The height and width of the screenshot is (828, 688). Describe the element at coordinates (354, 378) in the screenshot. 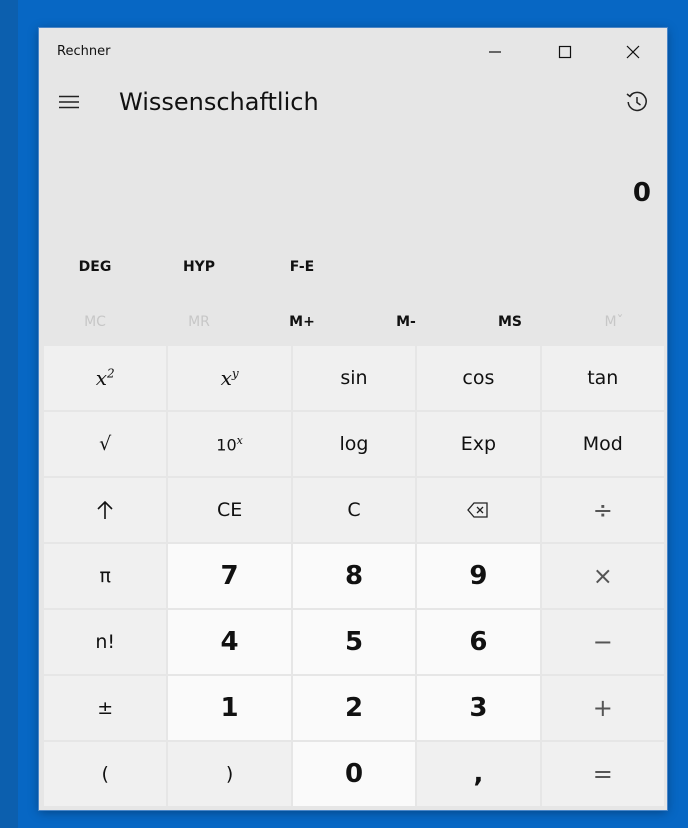

I see `sin-button: sin` at that location.